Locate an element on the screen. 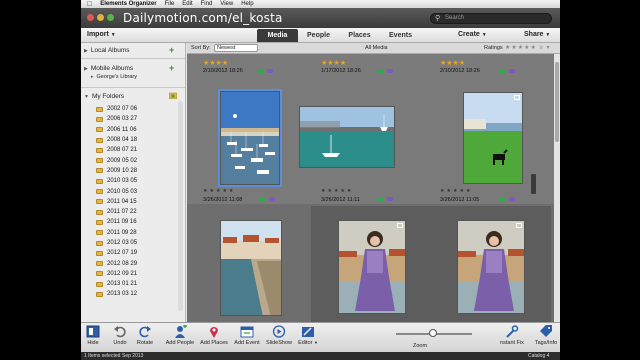 The height and width of the screenshot is (360, 640). sidebar-local-albums: ▶ Local Albums is located at coordinates (107, 50).